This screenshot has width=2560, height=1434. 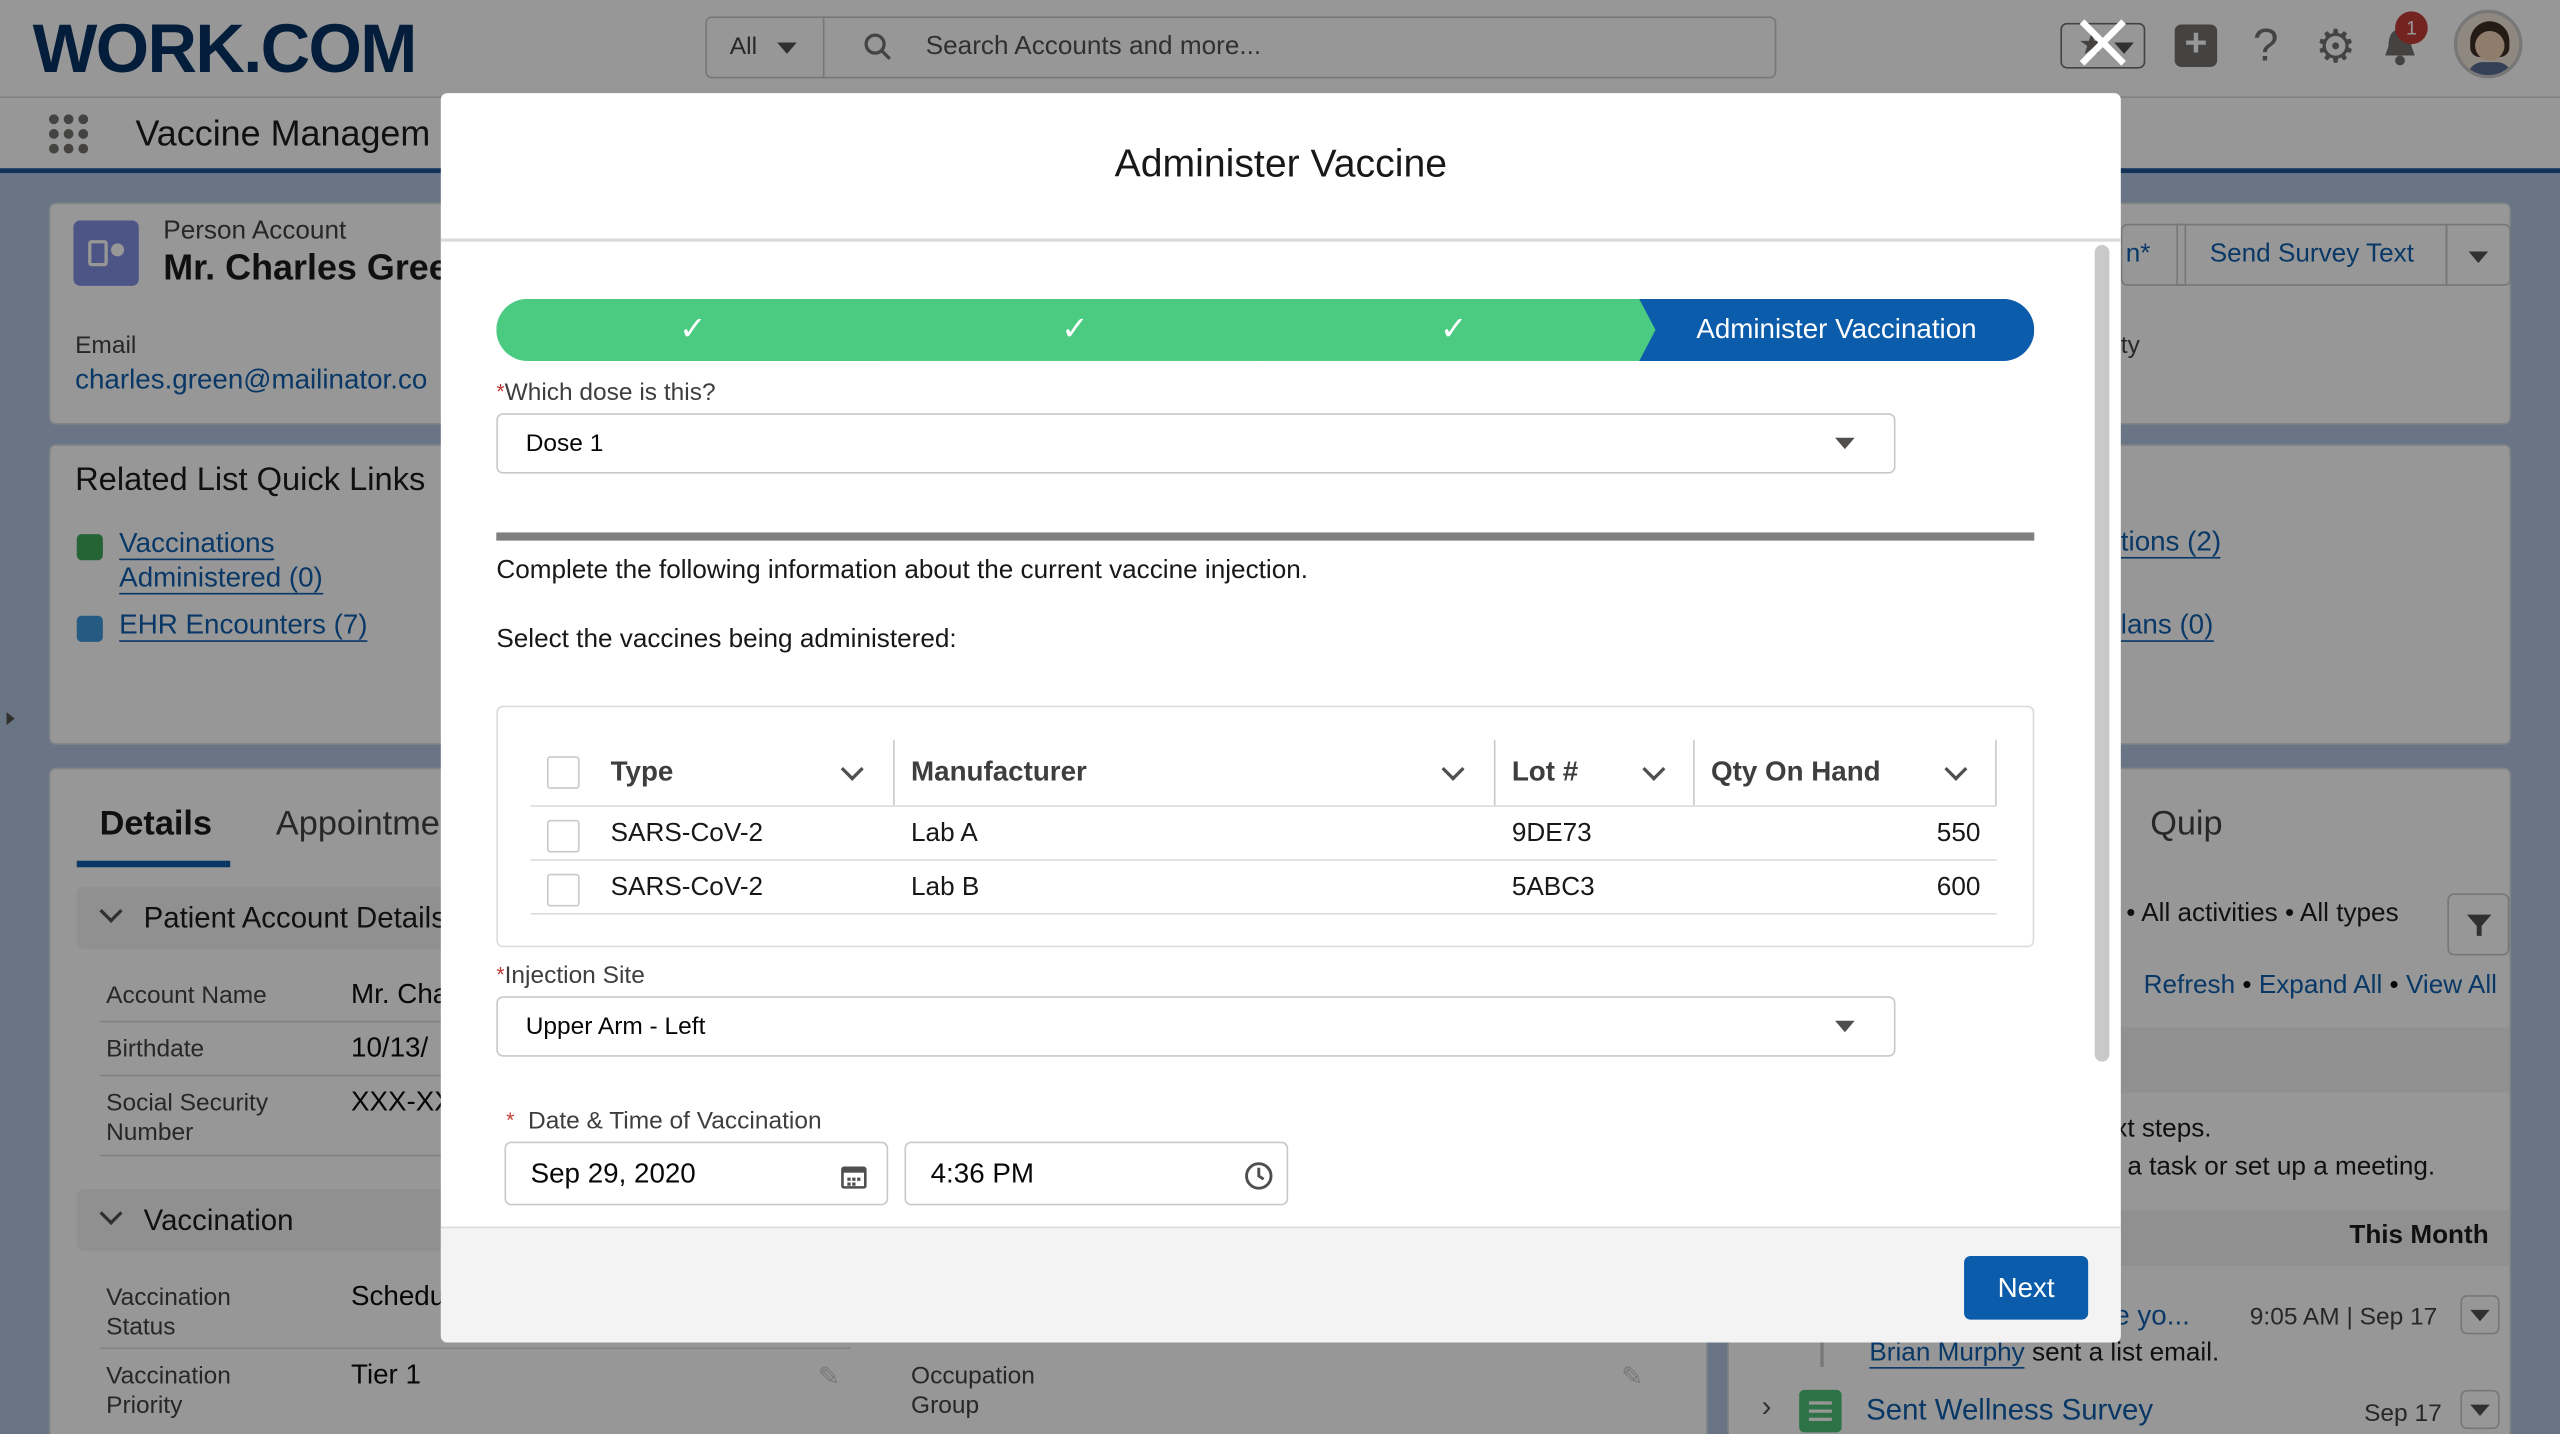 What do you see at coordinates (564, 443) in the screenshot?
I see `dose-selected-value: Dose 1` at bounding box center [564, 443].